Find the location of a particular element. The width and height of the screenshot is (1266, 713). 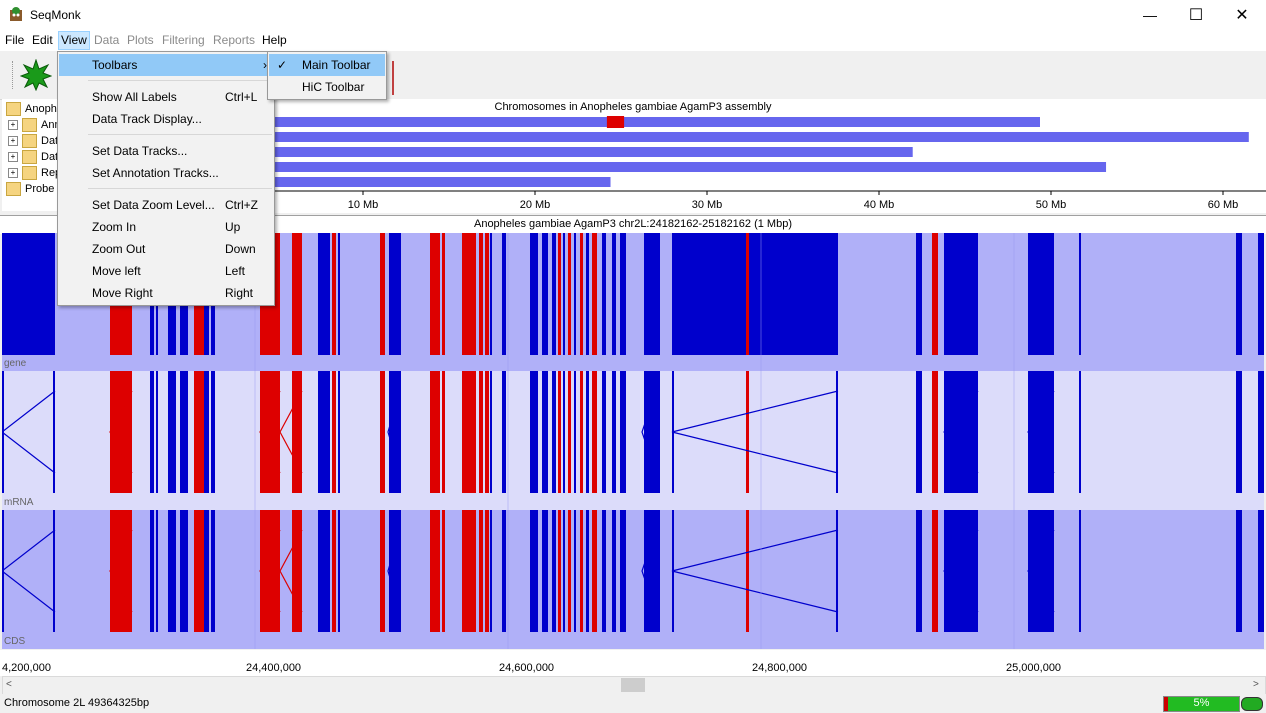

chromosome-axis-tick-label: 60 Mb is located at coordinates (1223, 205).